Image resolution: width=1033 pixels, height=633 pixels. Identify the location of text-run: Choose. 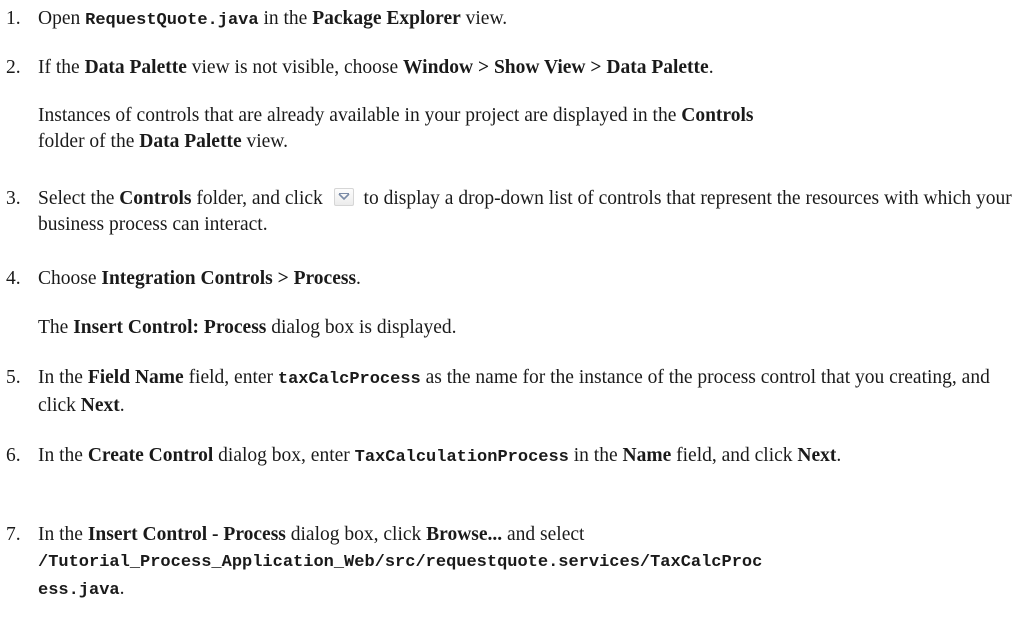
(70, 278).